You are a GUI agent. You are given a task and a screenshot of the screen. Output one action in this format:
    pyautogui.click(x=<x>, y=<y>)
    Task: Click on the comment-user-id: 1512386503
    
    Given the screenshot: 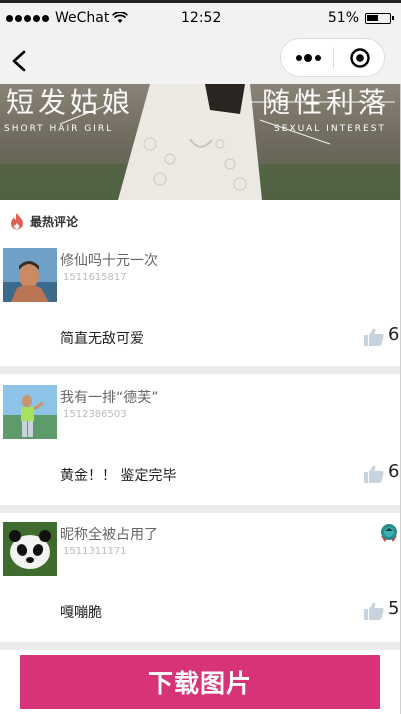 What is the action you would take?
    pyautogui.click(x=95, y=414)
    